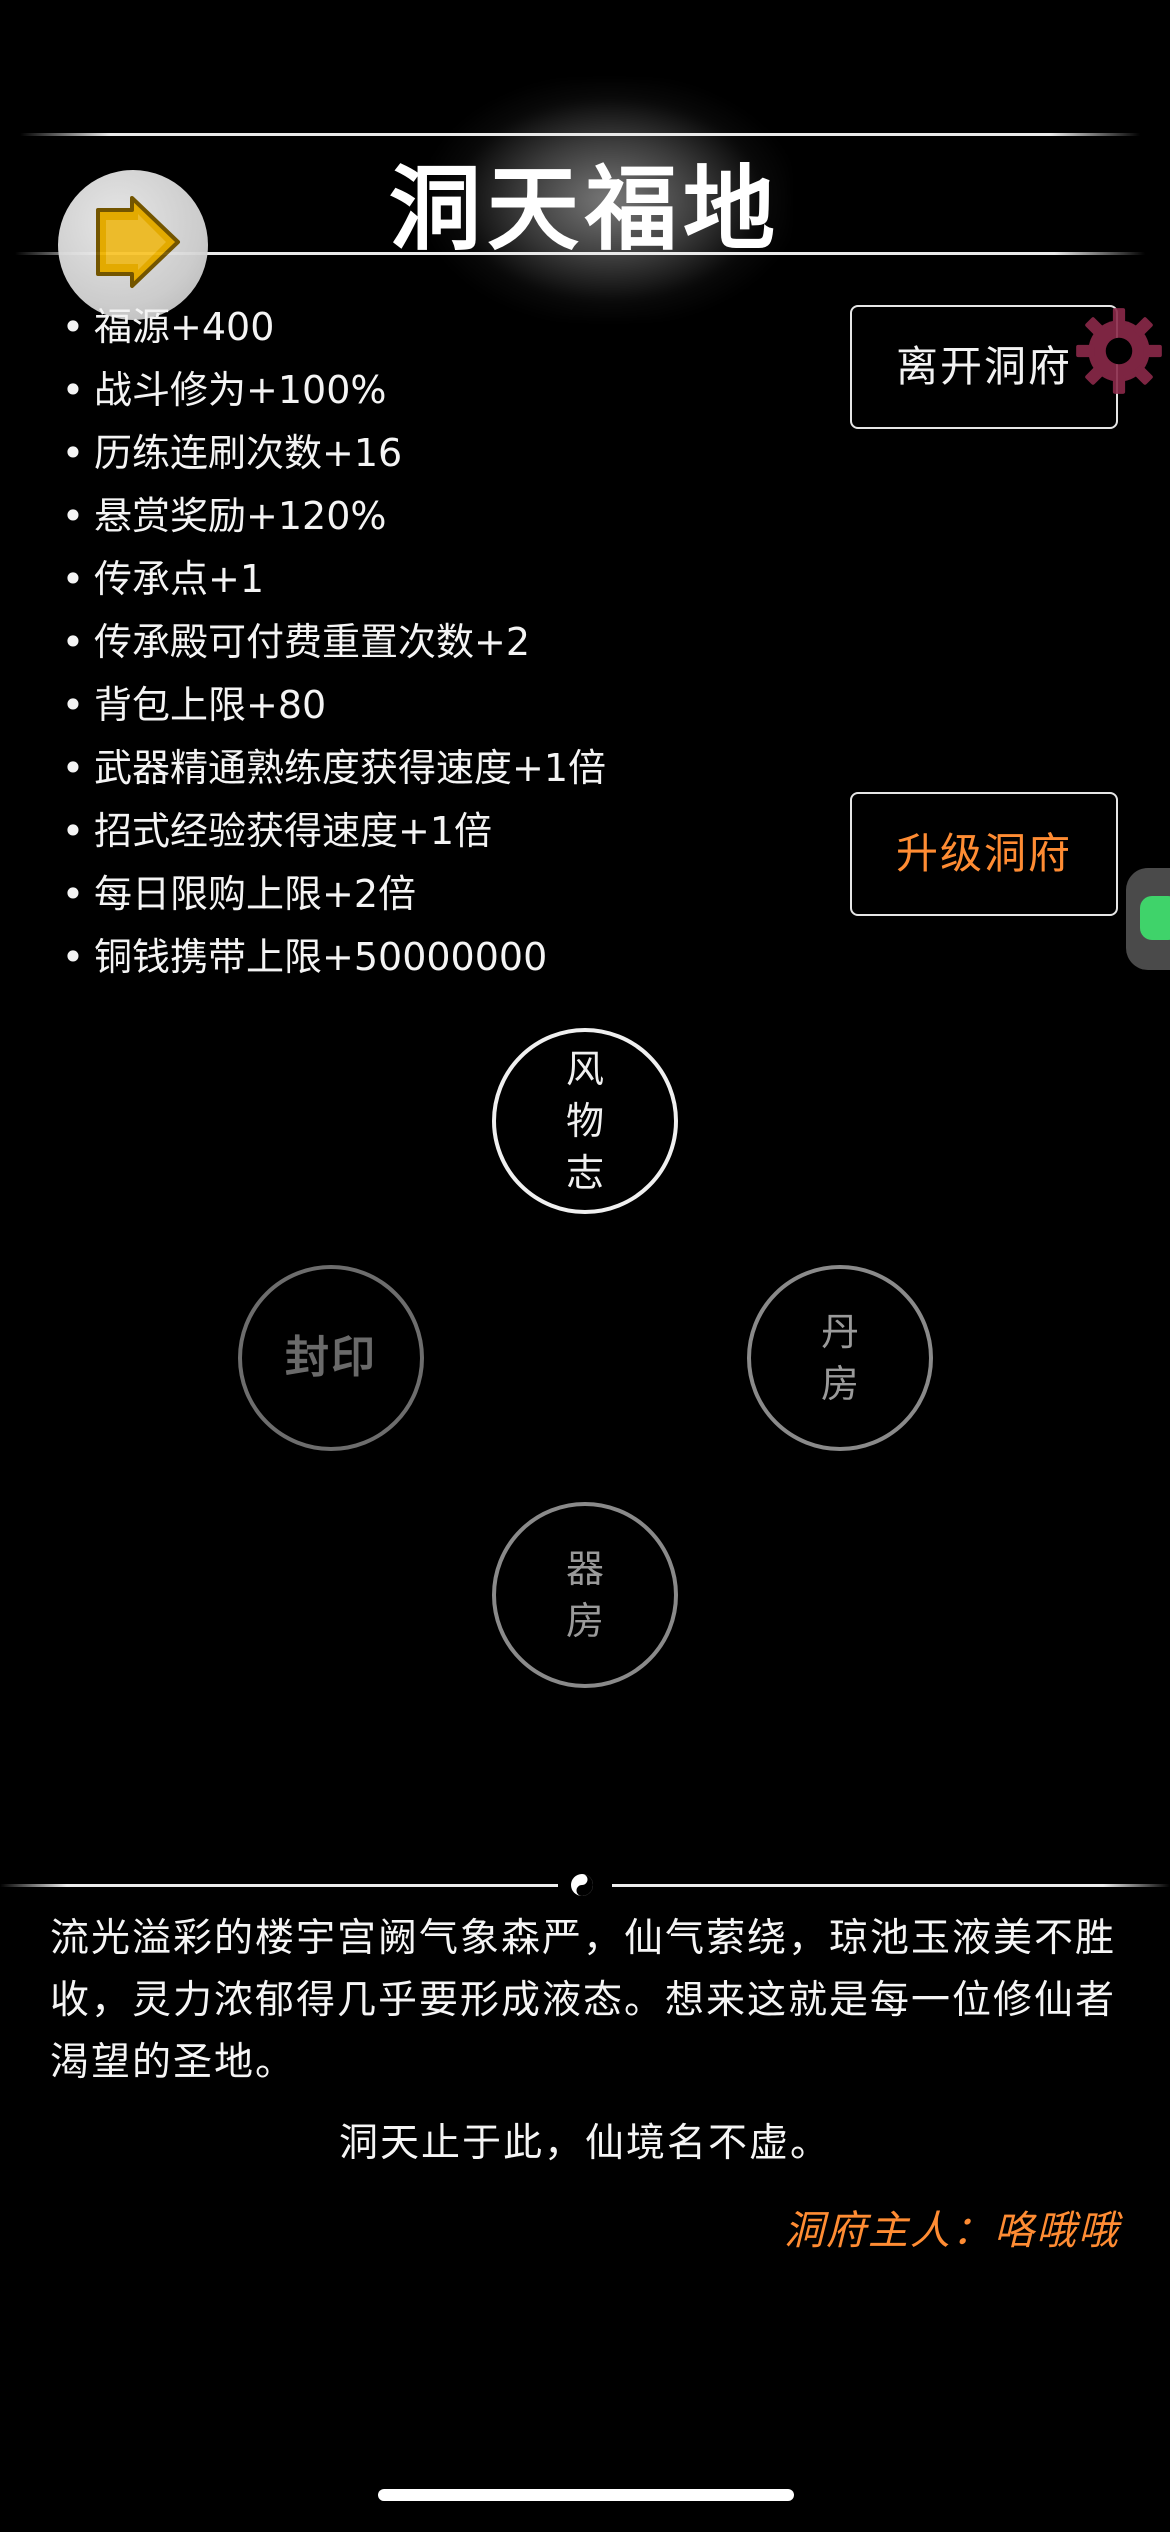 The width and height of the screenshot is (1170, 2532). Describe the element at coordinates (585, 1595) in the screenshot. I see `forge-room-button: 器 房` at that location.